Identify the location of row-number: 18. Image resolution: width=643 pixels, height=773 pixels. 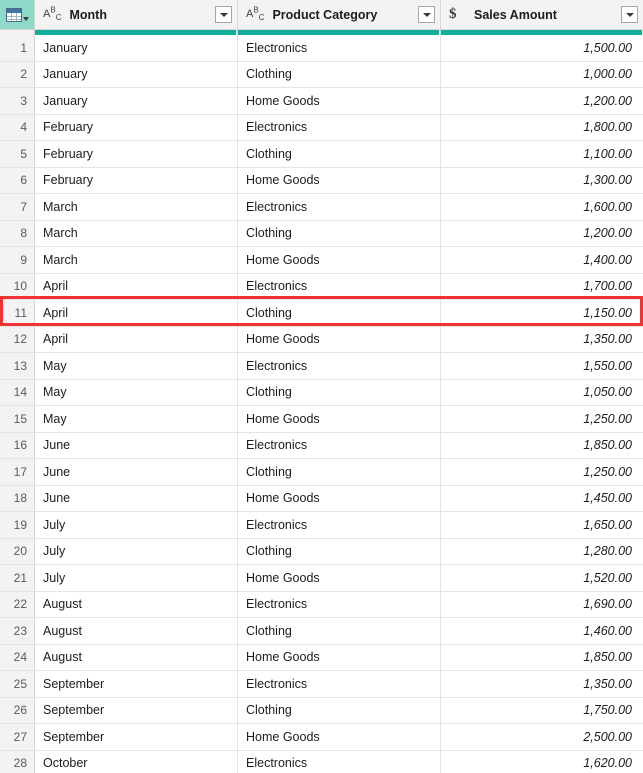
(17, 498).